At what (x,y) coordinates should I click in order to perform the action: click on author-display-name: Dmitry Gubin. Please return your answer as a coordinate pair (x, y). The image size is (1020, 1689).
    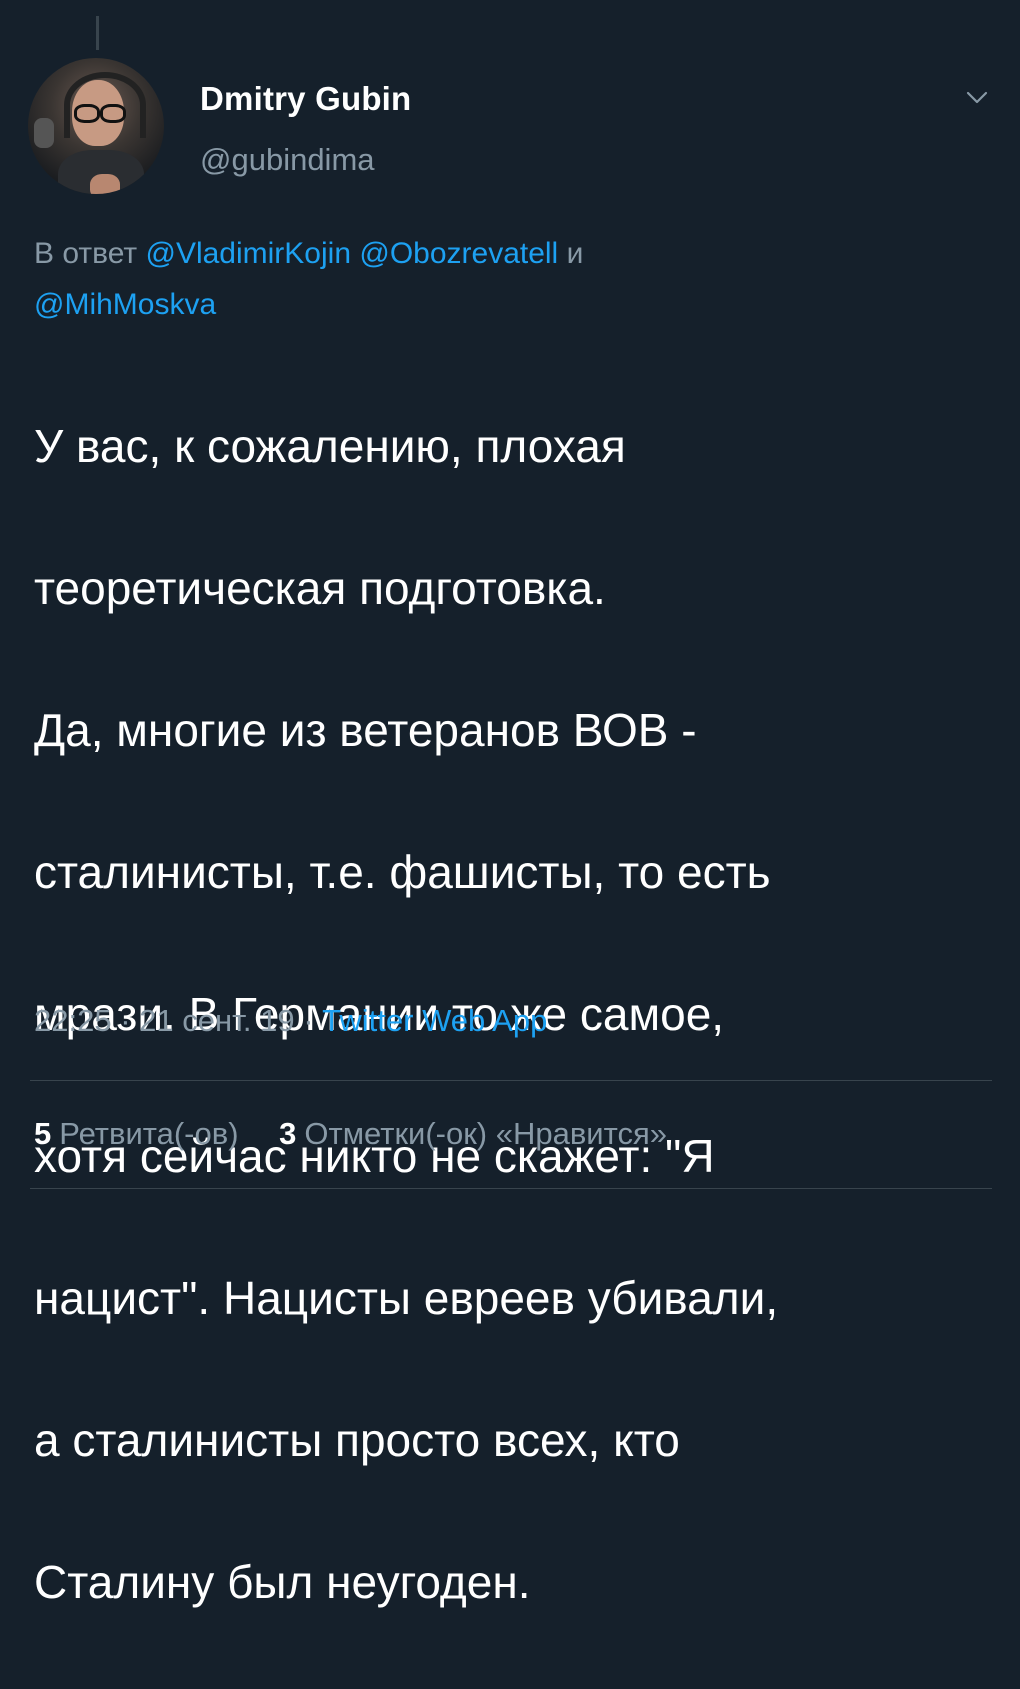
    Looking at the image, I should click on (305, 99).